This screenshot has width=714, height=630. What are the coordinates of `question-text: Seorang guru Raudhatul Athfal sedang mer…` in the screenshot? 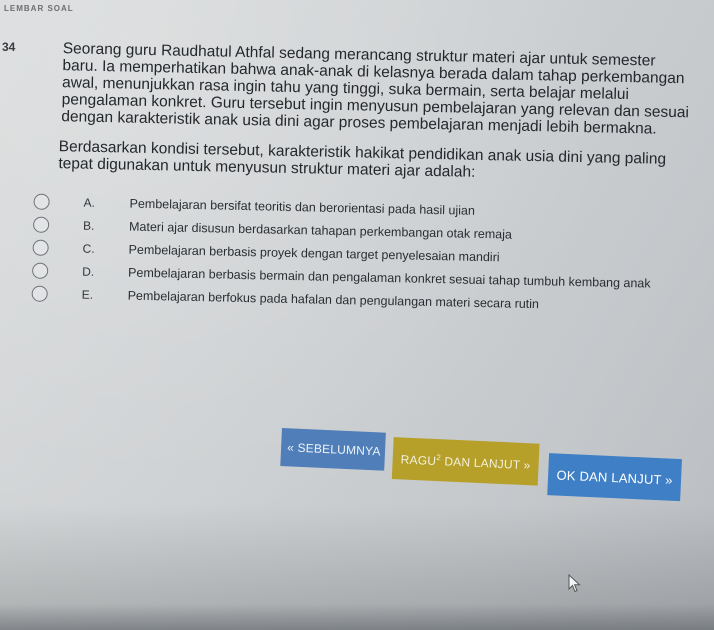 It's located at (375, 89).